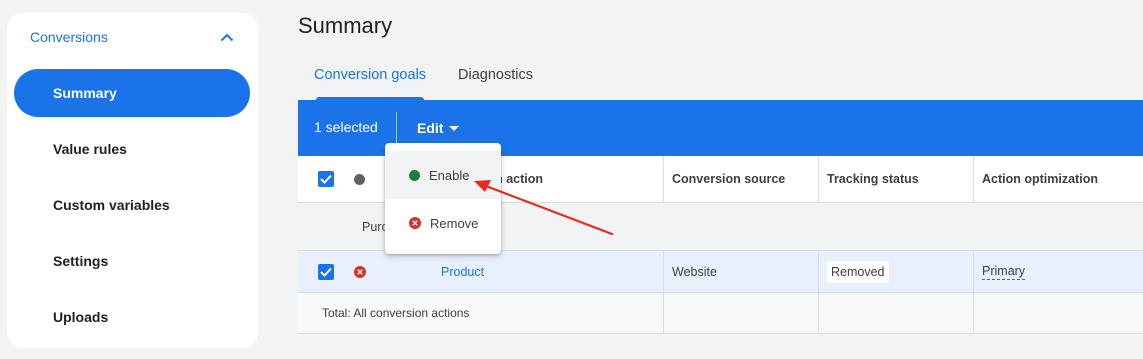 Image resolution: width=1143 pixels, height=359 pixels. I want to click on tracking-status-cell: Removed, so click(858, 271).